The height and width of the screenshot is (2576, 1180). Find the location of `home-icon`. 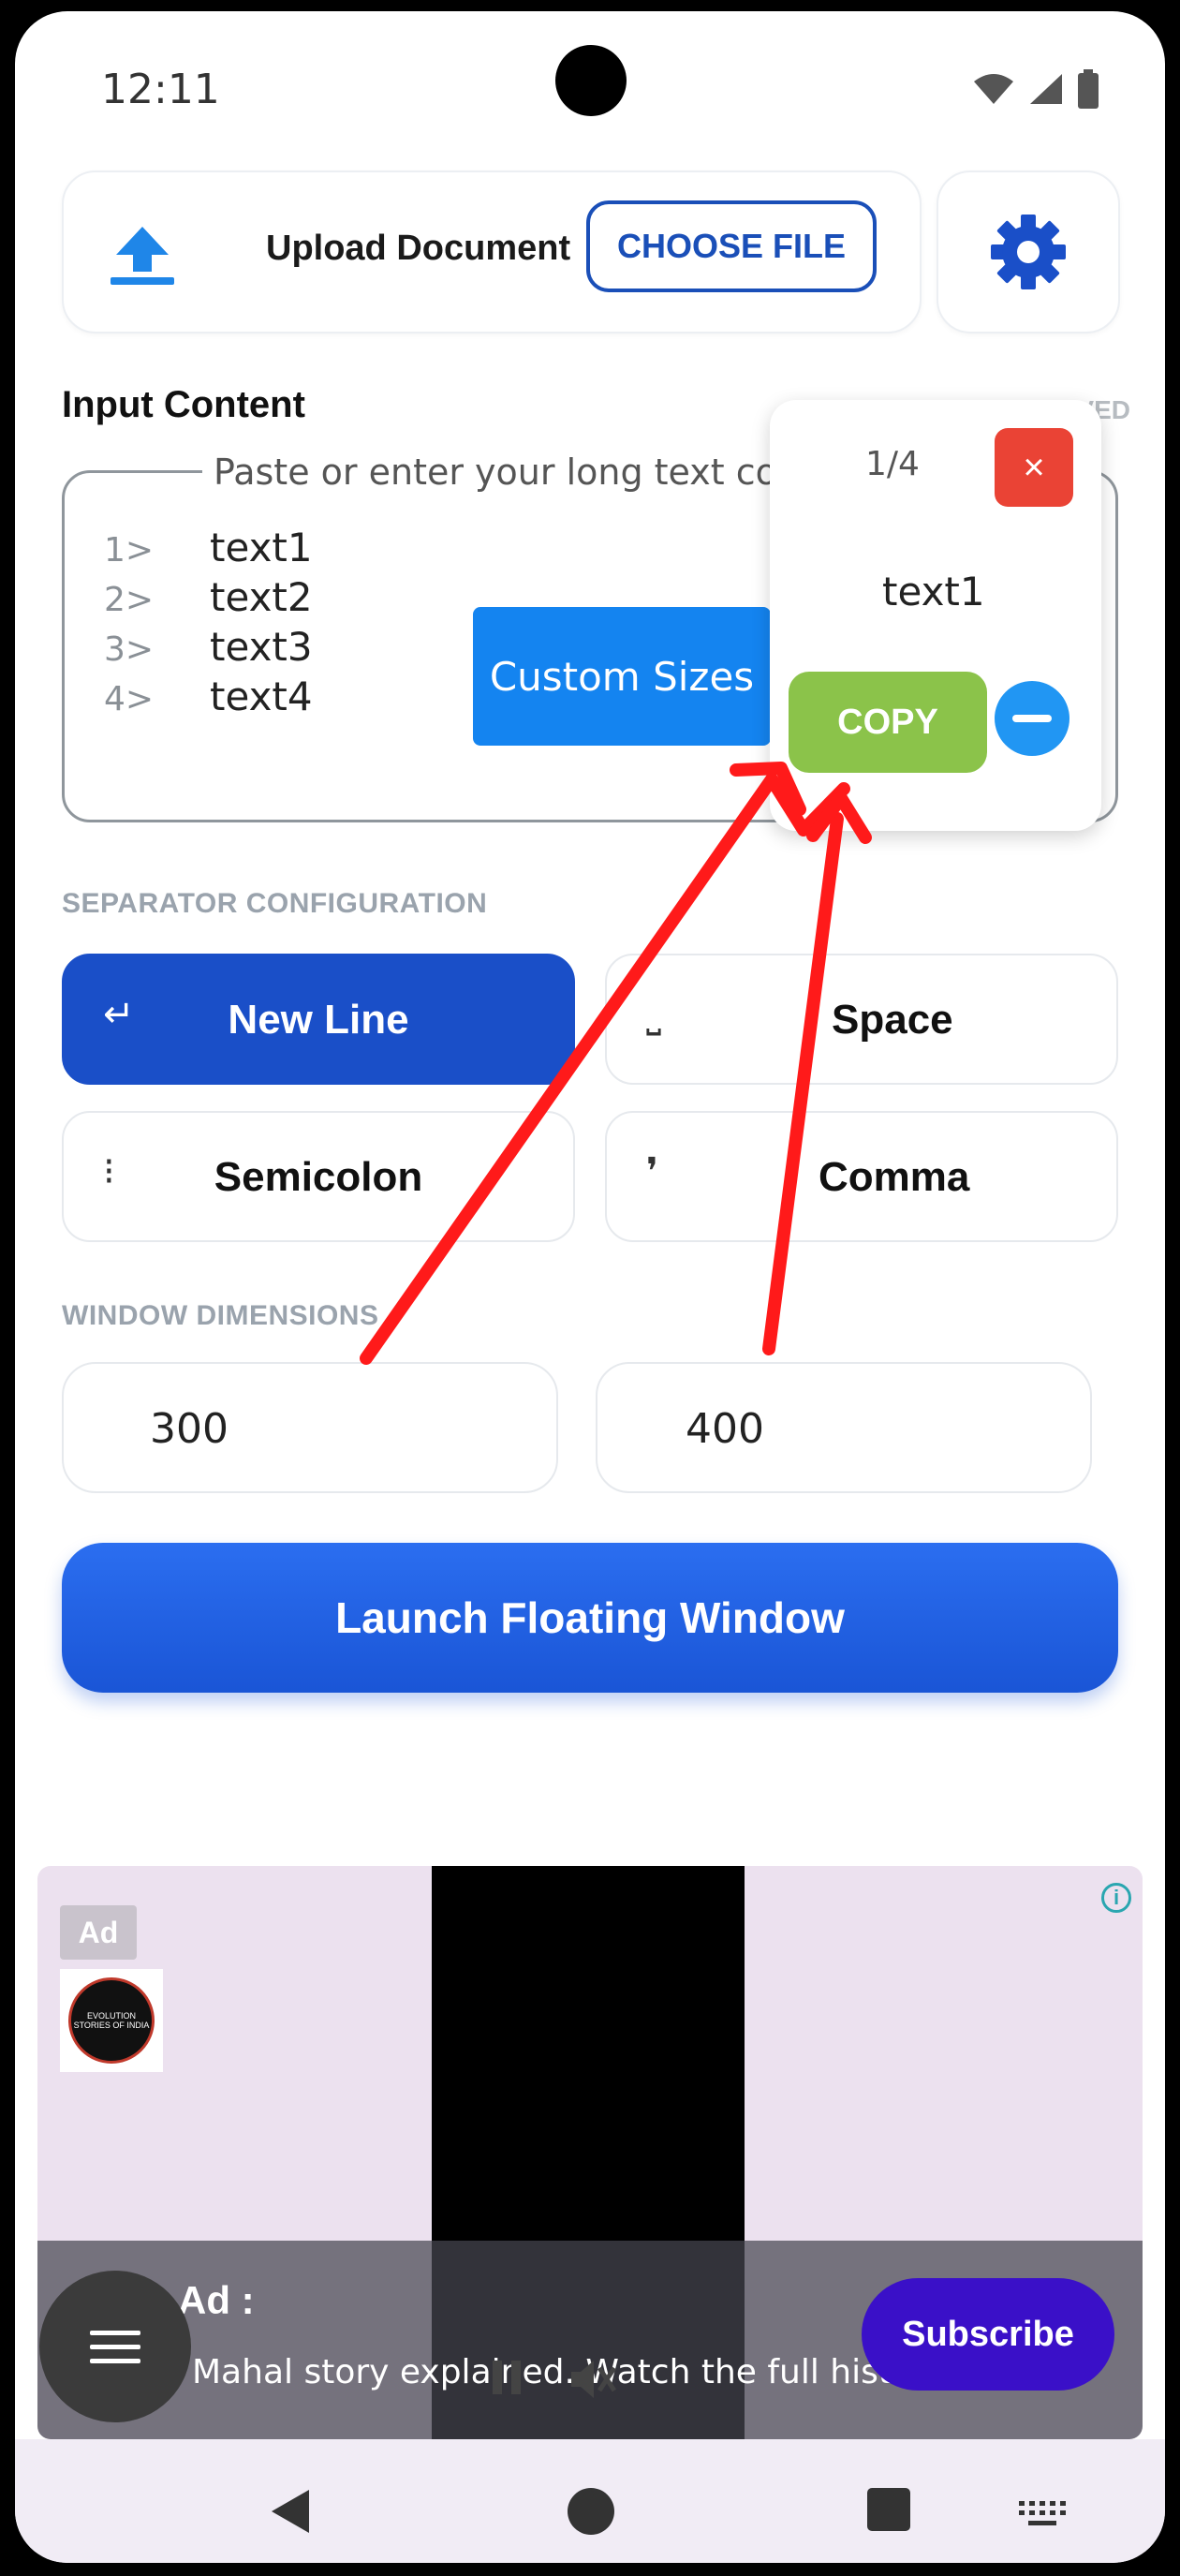

home-icon is located at coordinates (591, 2511).